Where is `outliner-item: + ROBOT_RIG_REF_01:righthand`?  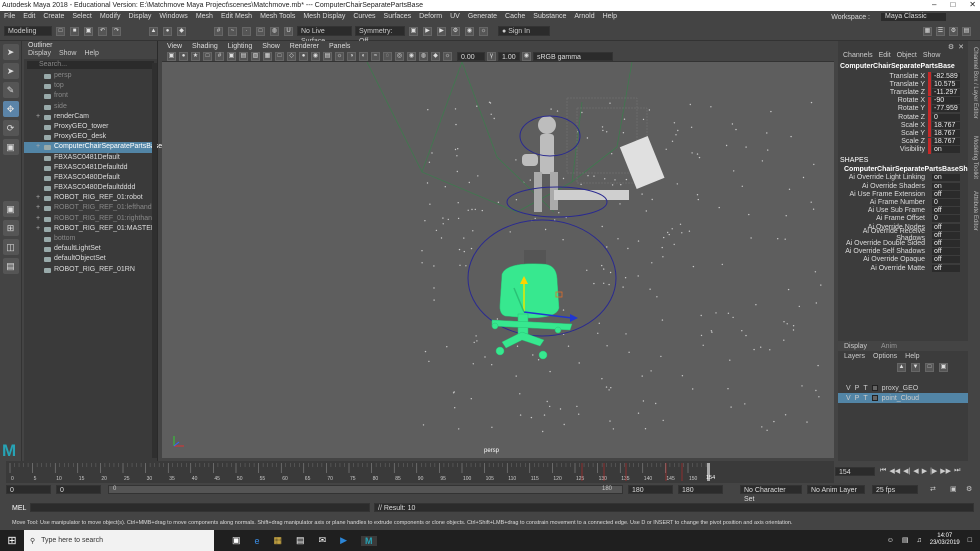 outliner-item: + ROBOT_RIG_REF_01:righthand is located at coordinates (90, 219).